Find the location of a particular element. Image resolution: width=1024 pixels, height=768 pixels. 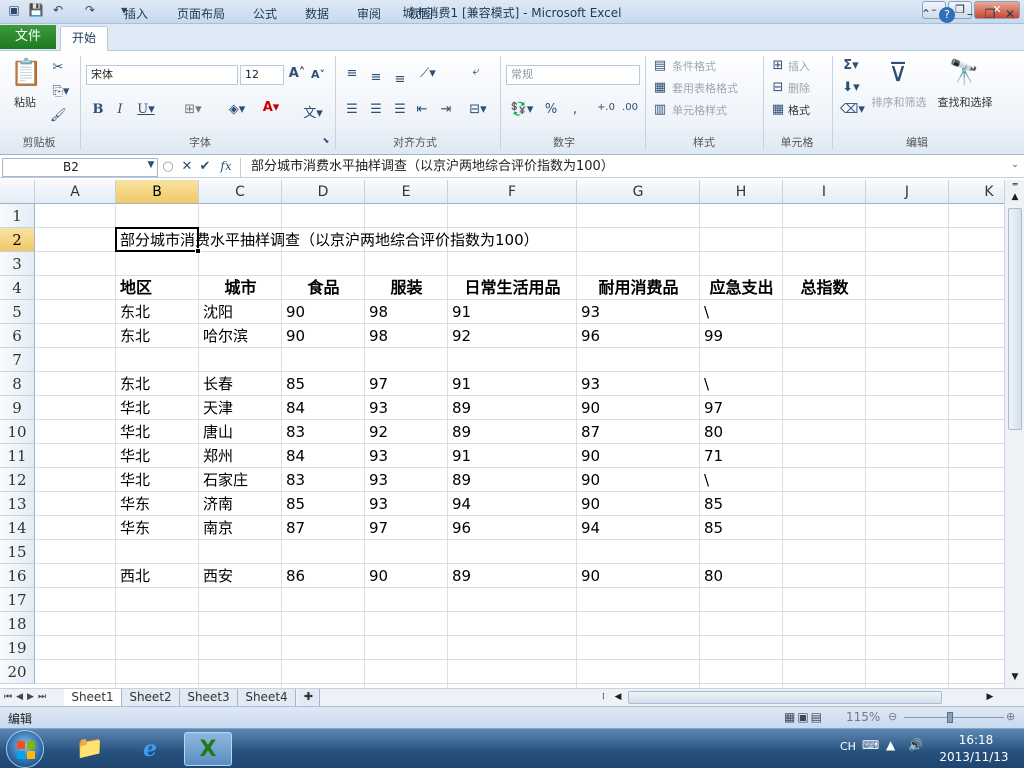

header-cell: 总指数 is located at coordinates (824, 288).